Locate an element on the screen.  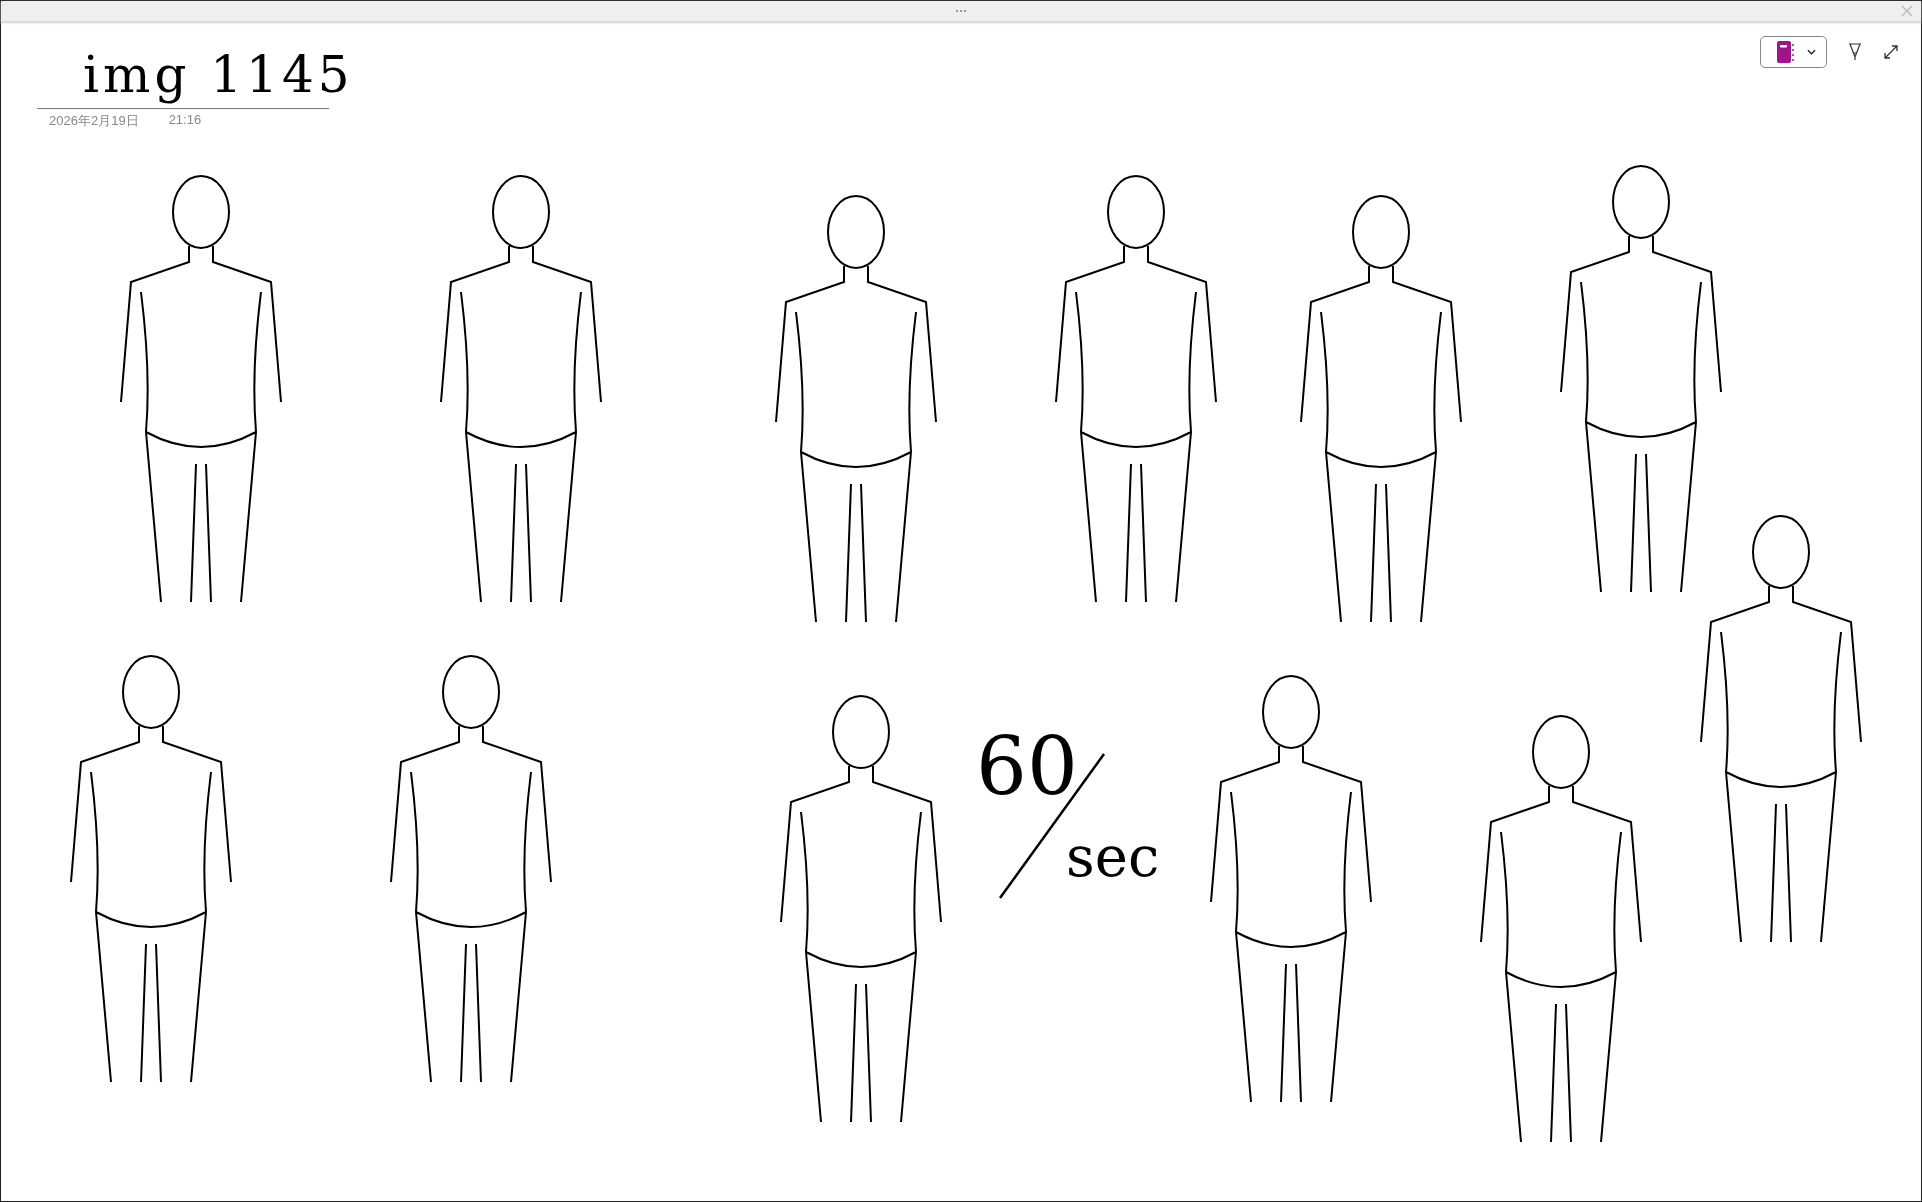
notebook-picker is located at coordinates (1793, 52).